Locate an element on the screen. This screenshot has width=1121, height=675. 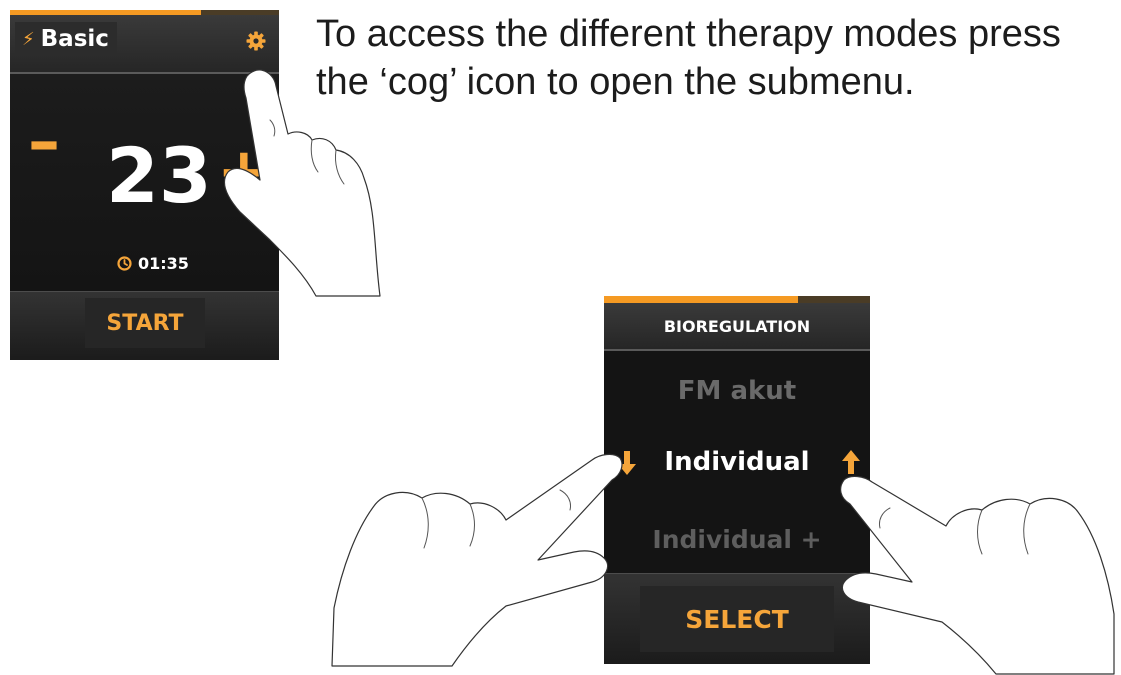
progress-bar is located at coordinates (737, 299).